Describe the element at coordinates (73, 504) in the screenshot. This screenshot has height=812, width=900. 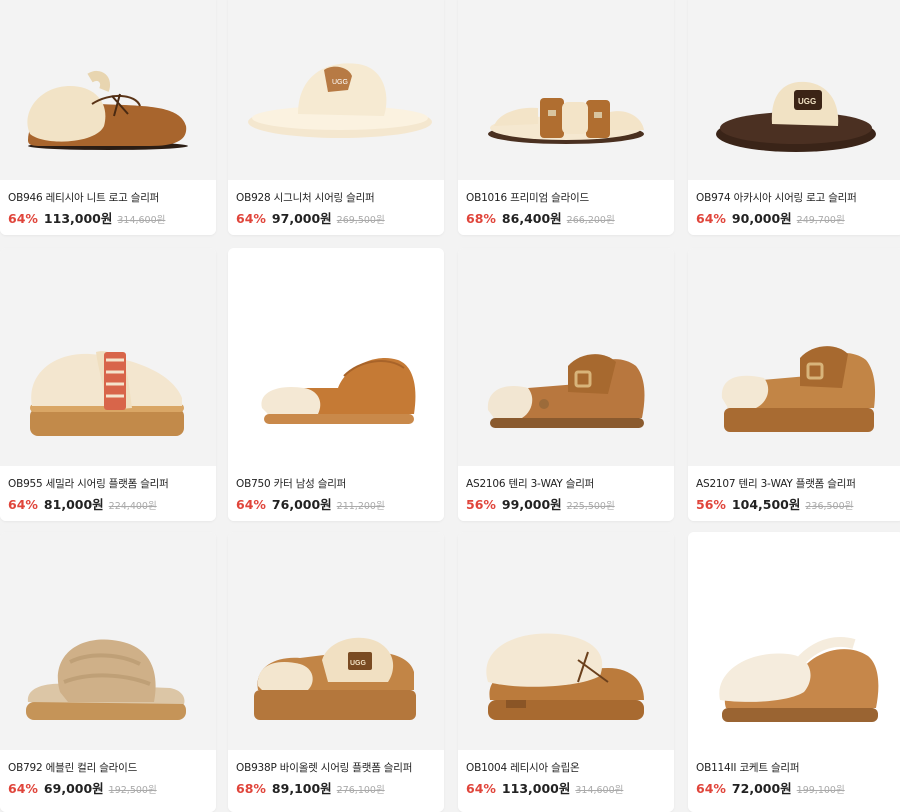
I see `sale-price: 81,000원` at that location.